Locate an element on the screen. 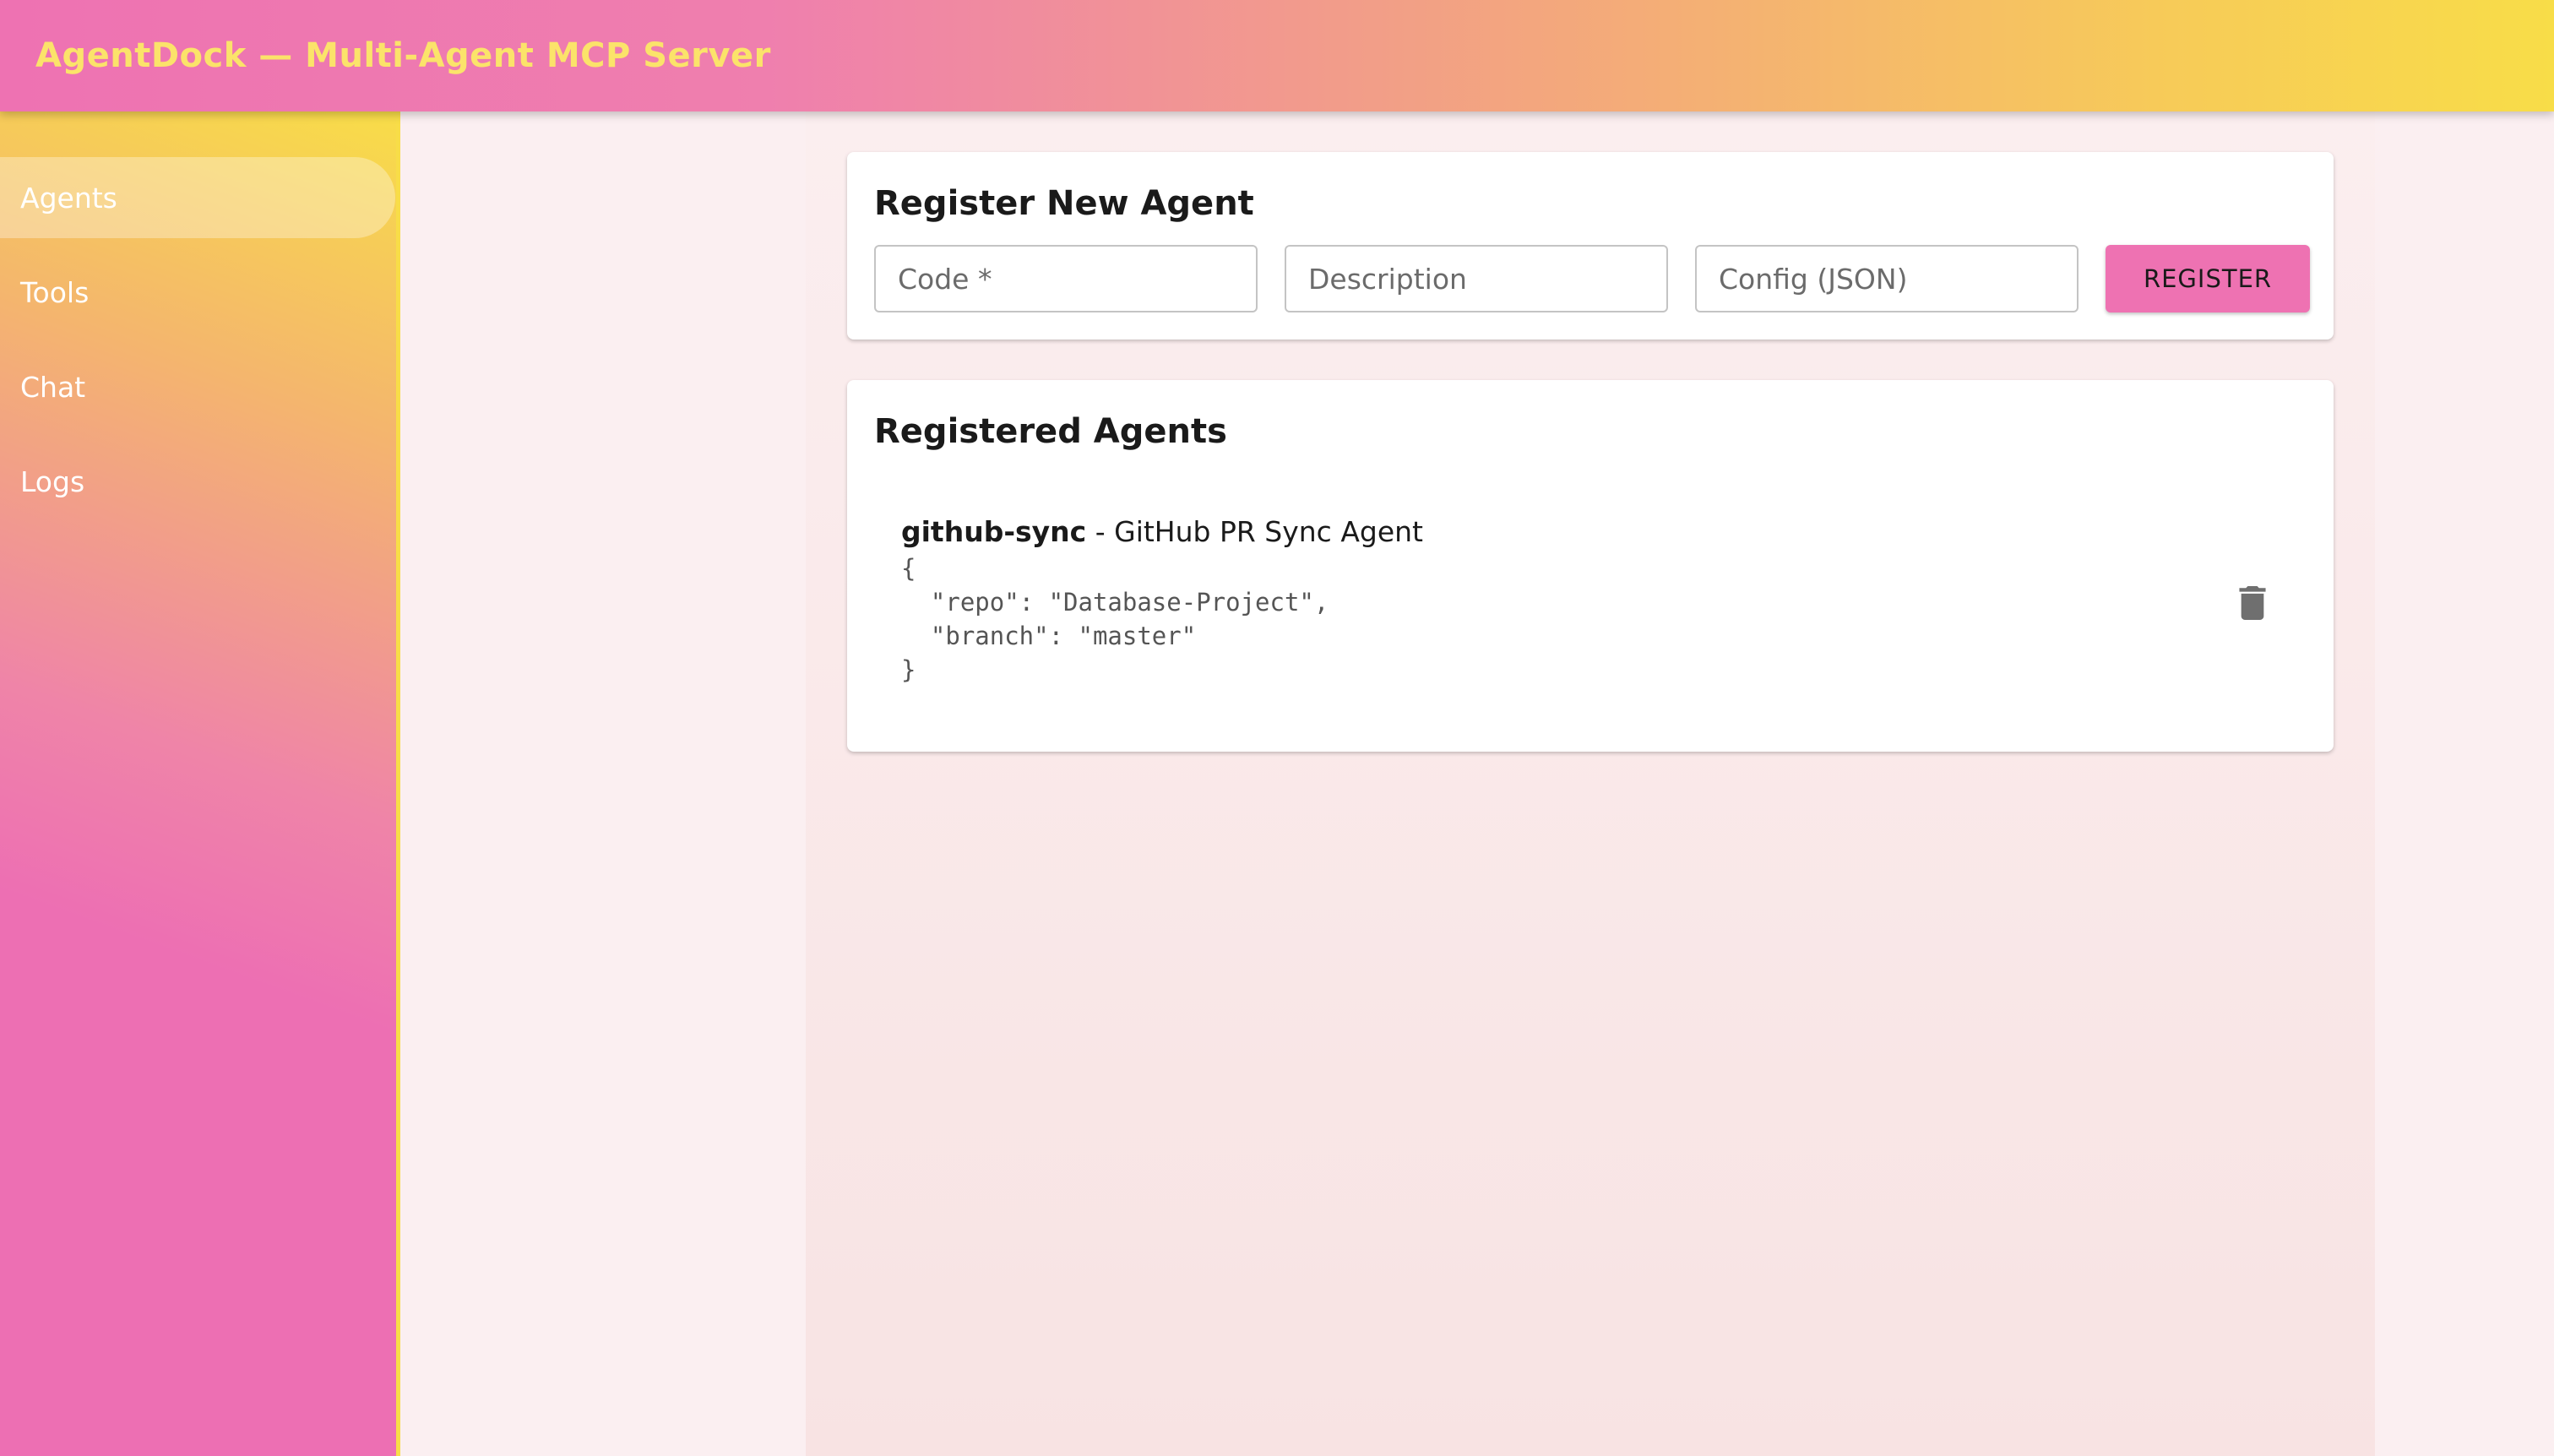 The image size is (2554, 1456). register-card-title: Register New Agent is located at coordinates (1064, 203).